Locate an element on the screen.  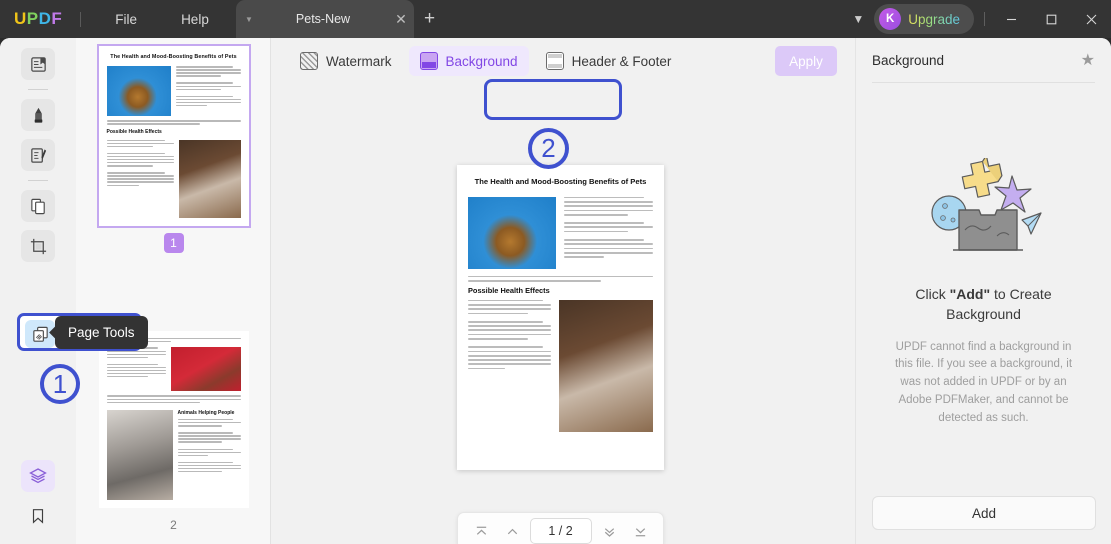
edit-document-icon is located at coordinates (38, 155).